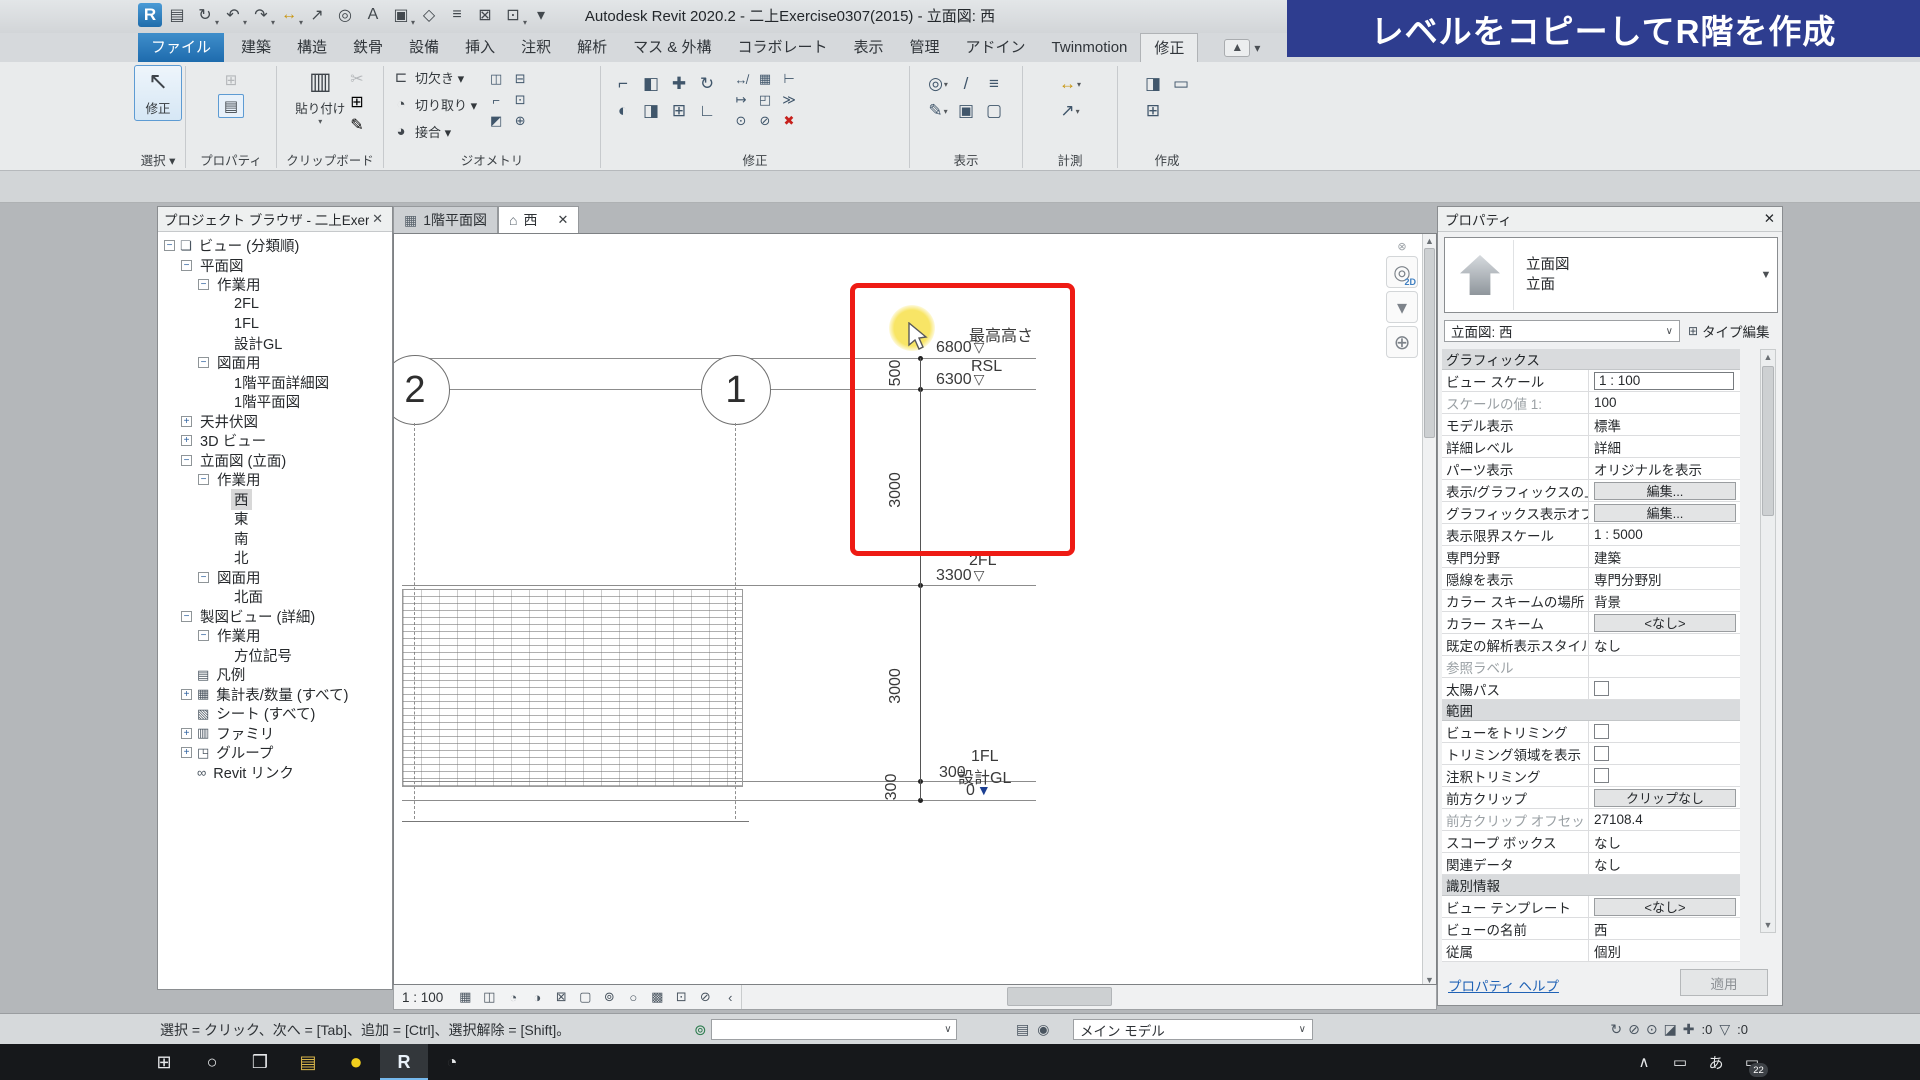  I want to click on cut-profile-icon: ◫, so click(496, 79).